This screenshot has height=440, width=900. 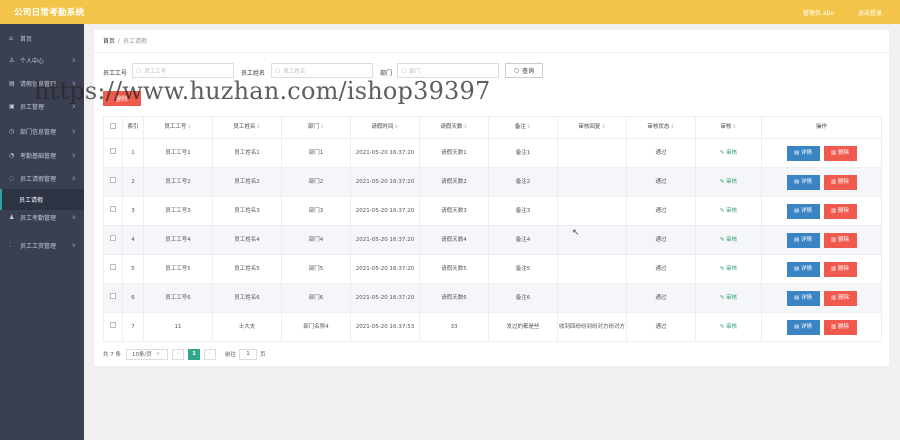 What do you see at coordinates (183, 70) in the screenshot?
I see `emp-no-input: ○ 员工工号` at bounding box center [183, 70].